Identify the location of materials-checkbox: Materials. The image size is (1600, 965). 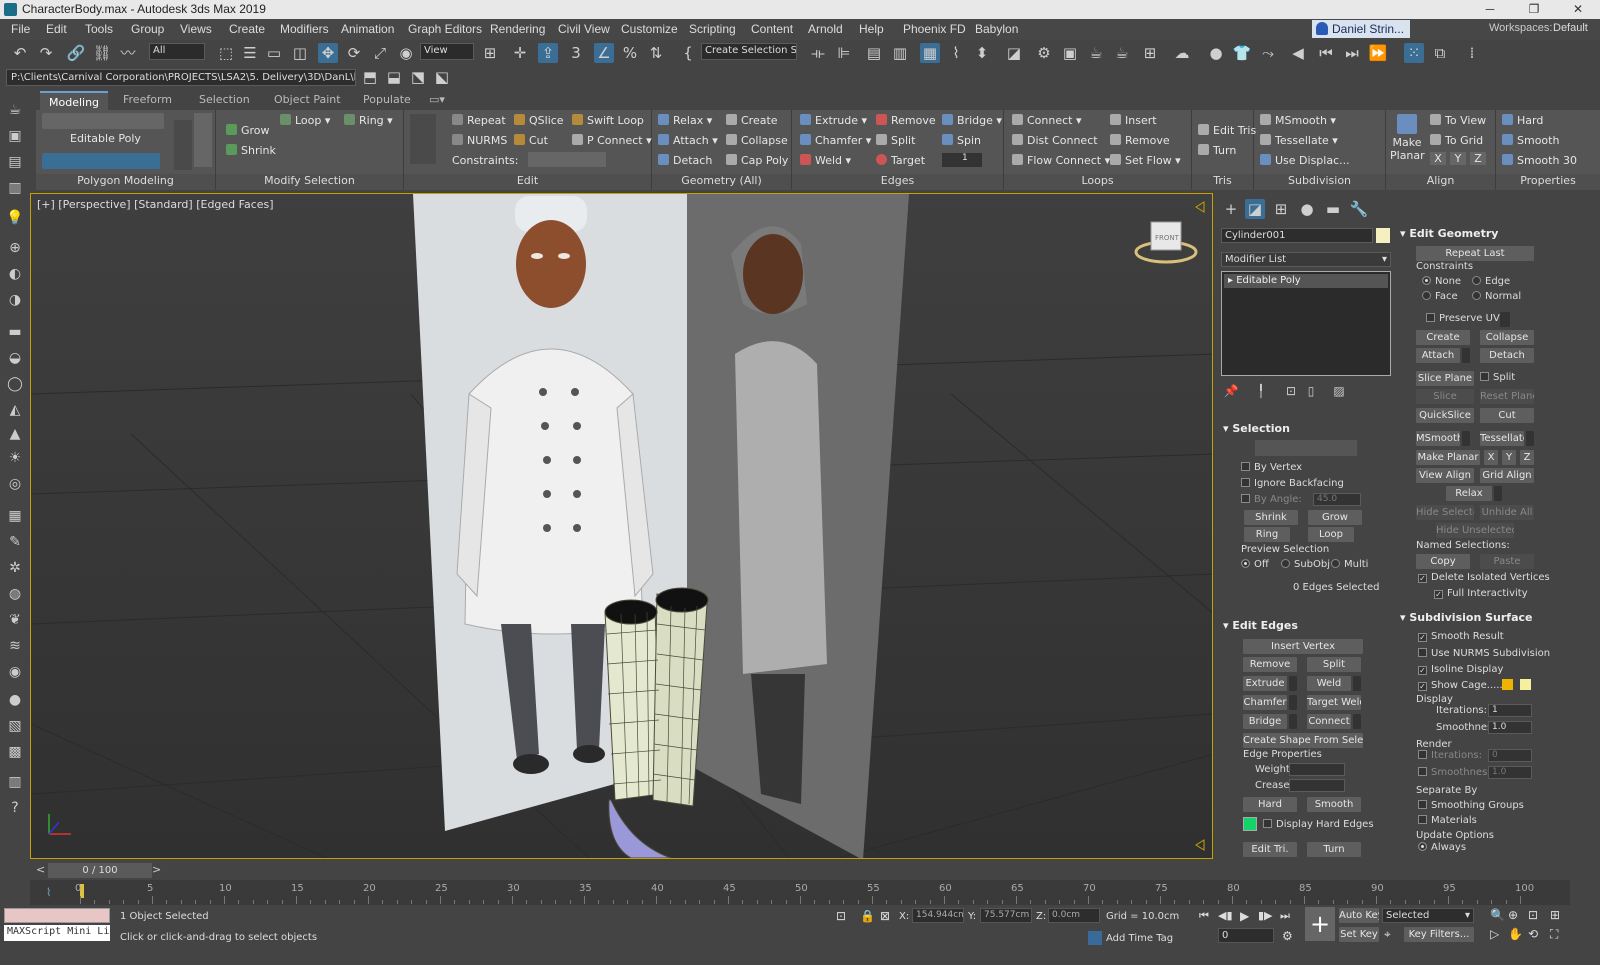
(1447, 820).